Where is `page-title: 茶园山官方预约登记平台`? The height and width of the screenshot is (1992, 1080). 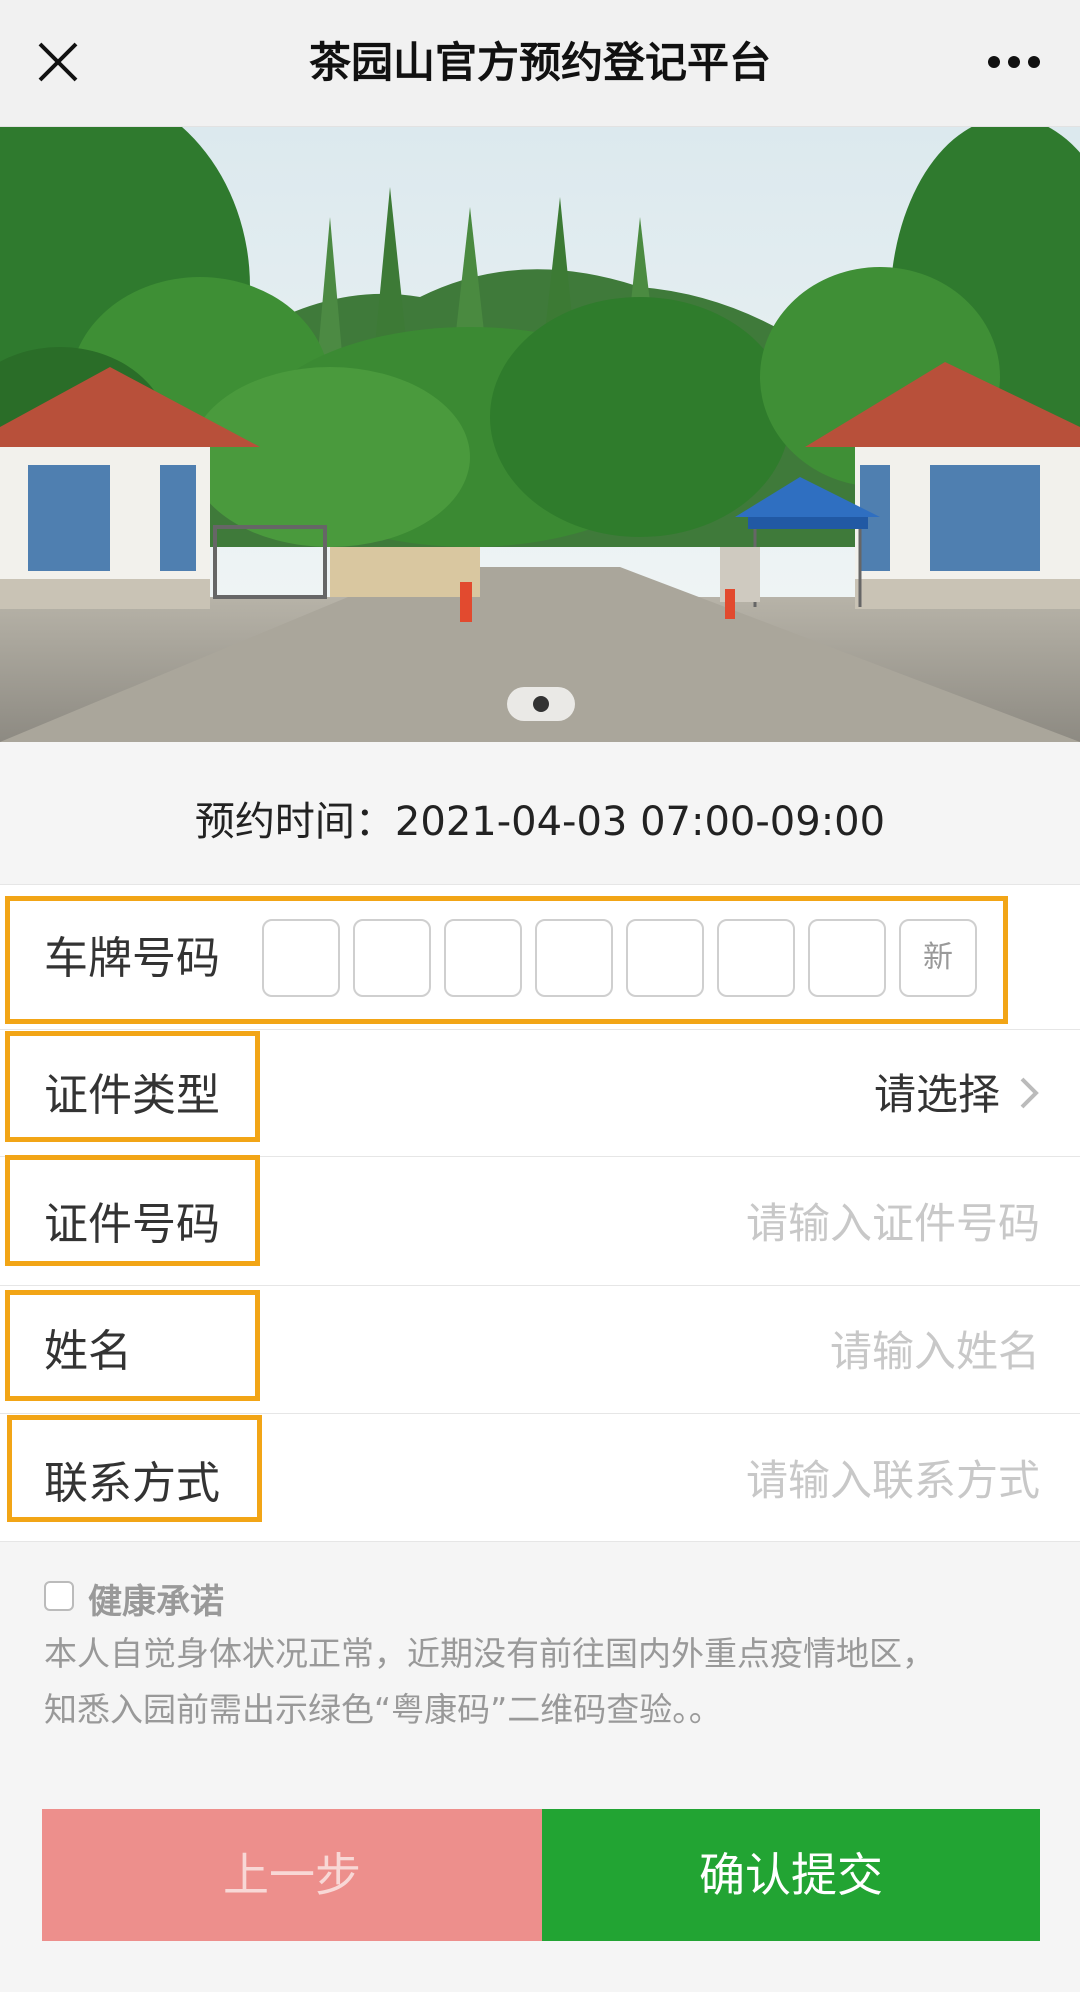
page-title: 茶园山官方预约登记平台 is located at coordinates (539, 62).